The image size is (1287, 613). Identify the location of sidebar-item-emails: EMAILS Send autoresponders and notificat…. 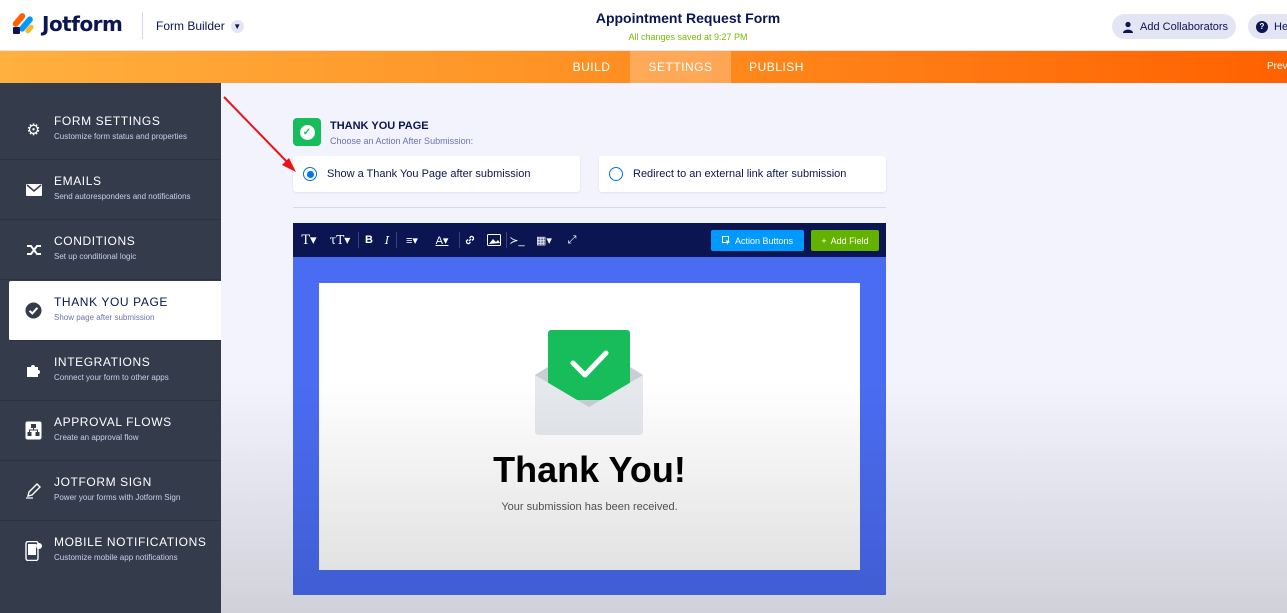
(110, 190).